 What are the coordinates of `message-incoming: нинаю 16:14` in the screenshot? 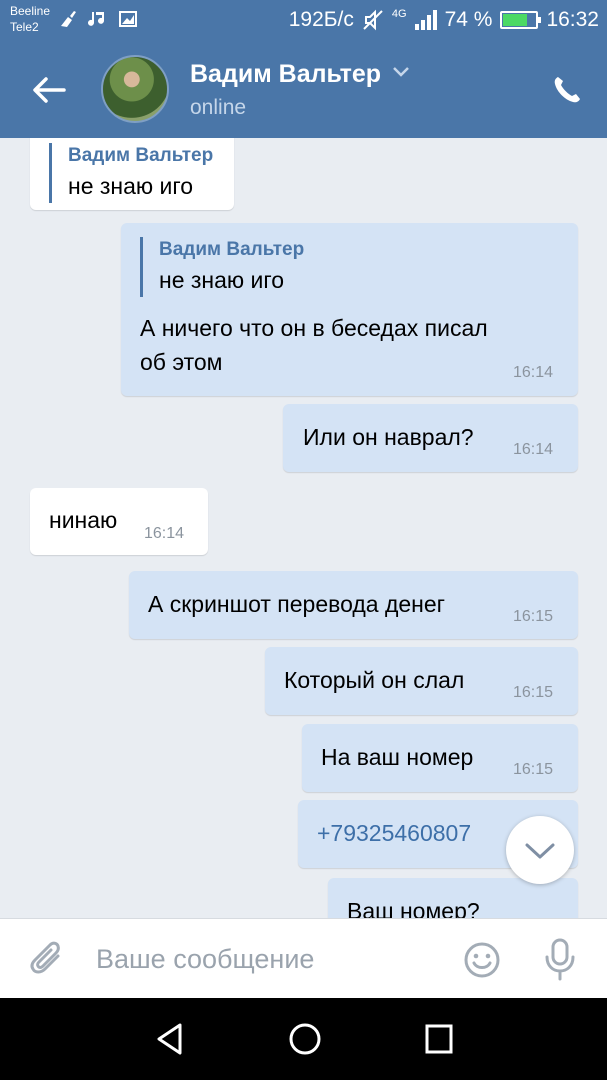 It's located at (119, 521).